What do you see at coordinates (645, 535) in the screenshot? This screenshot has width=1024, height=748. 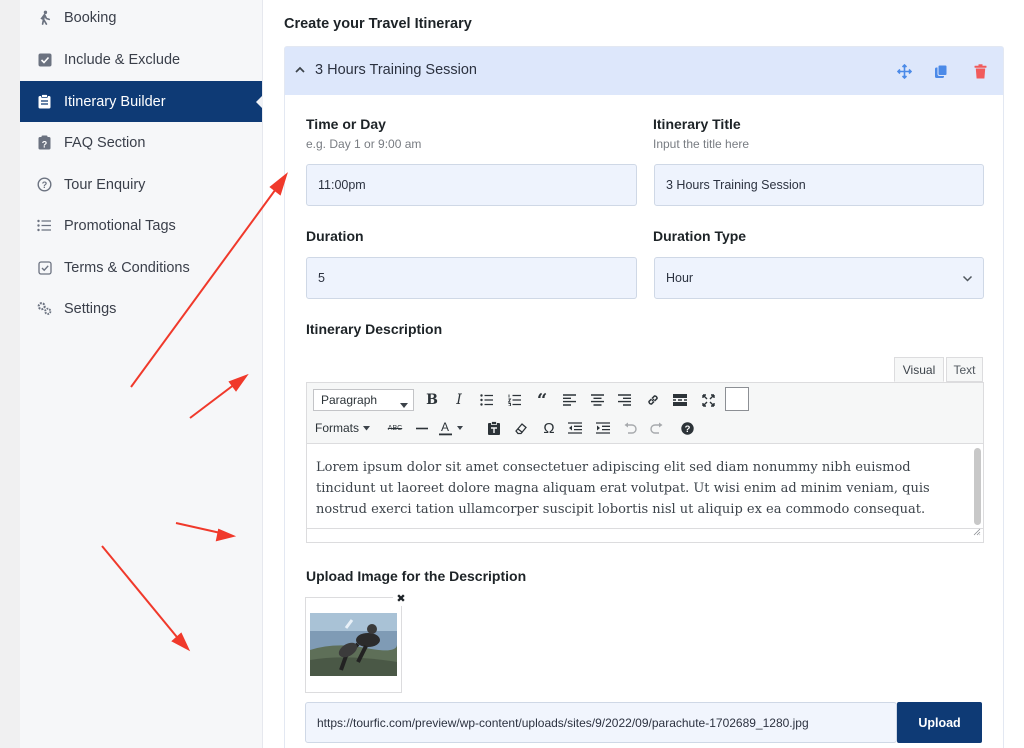 I see `editor-statusbar` at bounding box center [645, 535].